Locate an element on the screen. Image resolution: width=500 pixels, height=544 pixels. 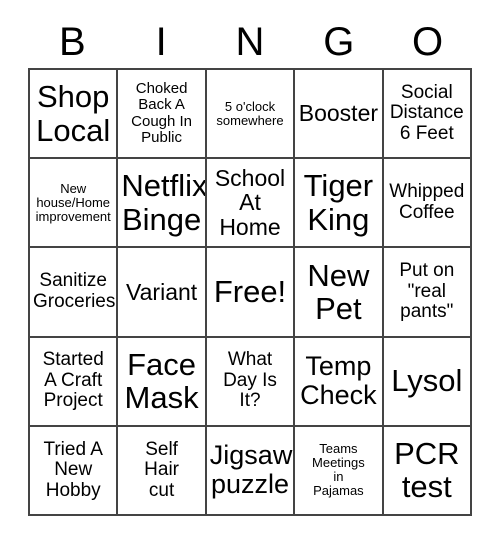
bingo-cell: Self Hair cut is located at coordinates (162, 471).